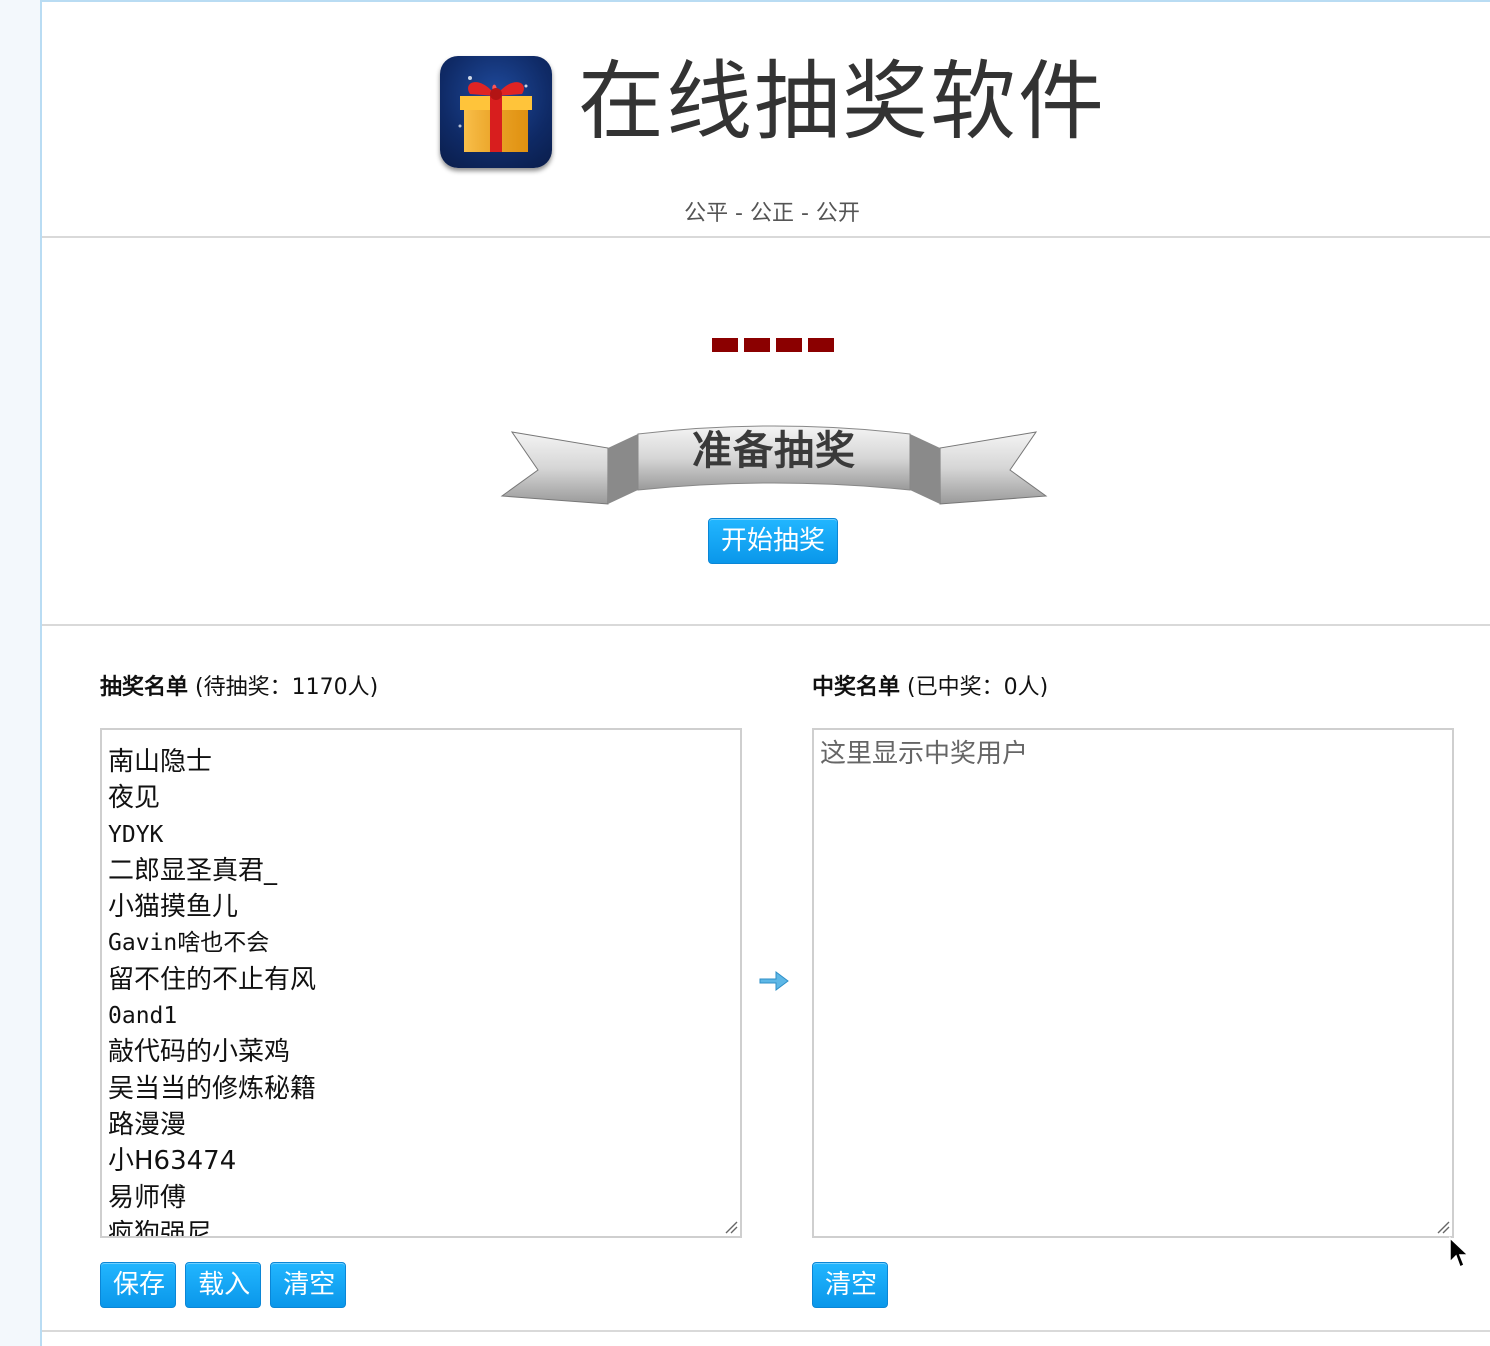 Image resolution: width=1490 pixels, height=1346 pixels. I want to click on start-draw-button: 开始抽奖, so click(773, 541).